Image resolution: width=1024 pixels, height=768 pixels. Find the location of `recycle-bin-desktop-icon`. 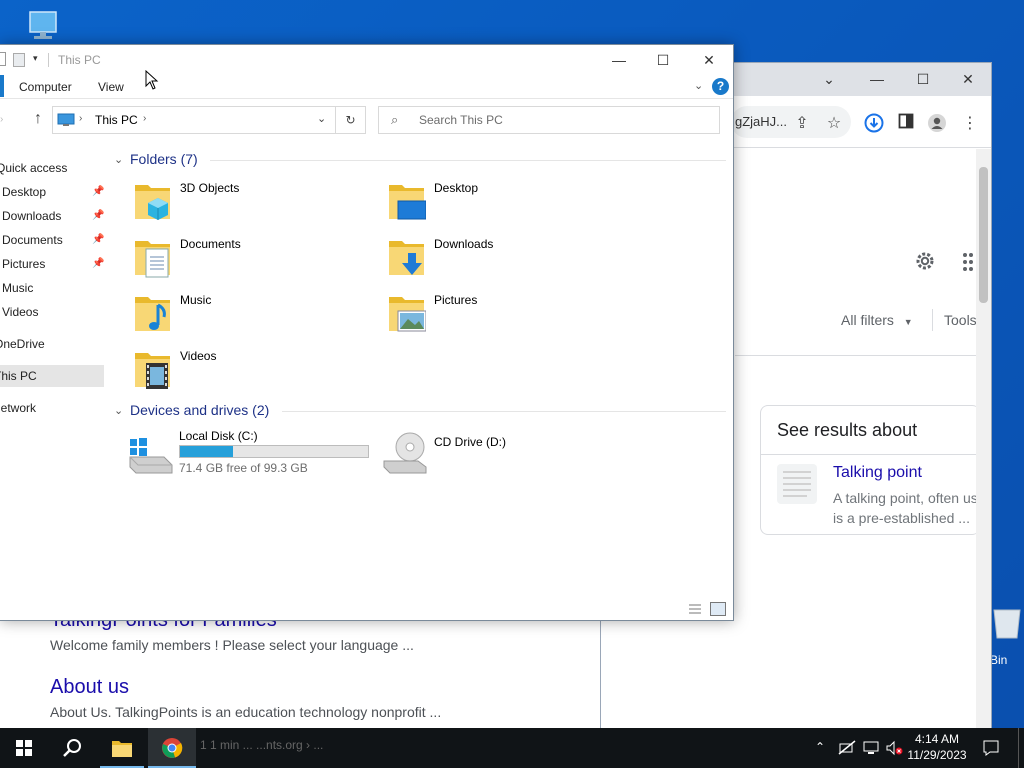

recycle-bin-desktop-icon is located at coordinates (1007, 625).